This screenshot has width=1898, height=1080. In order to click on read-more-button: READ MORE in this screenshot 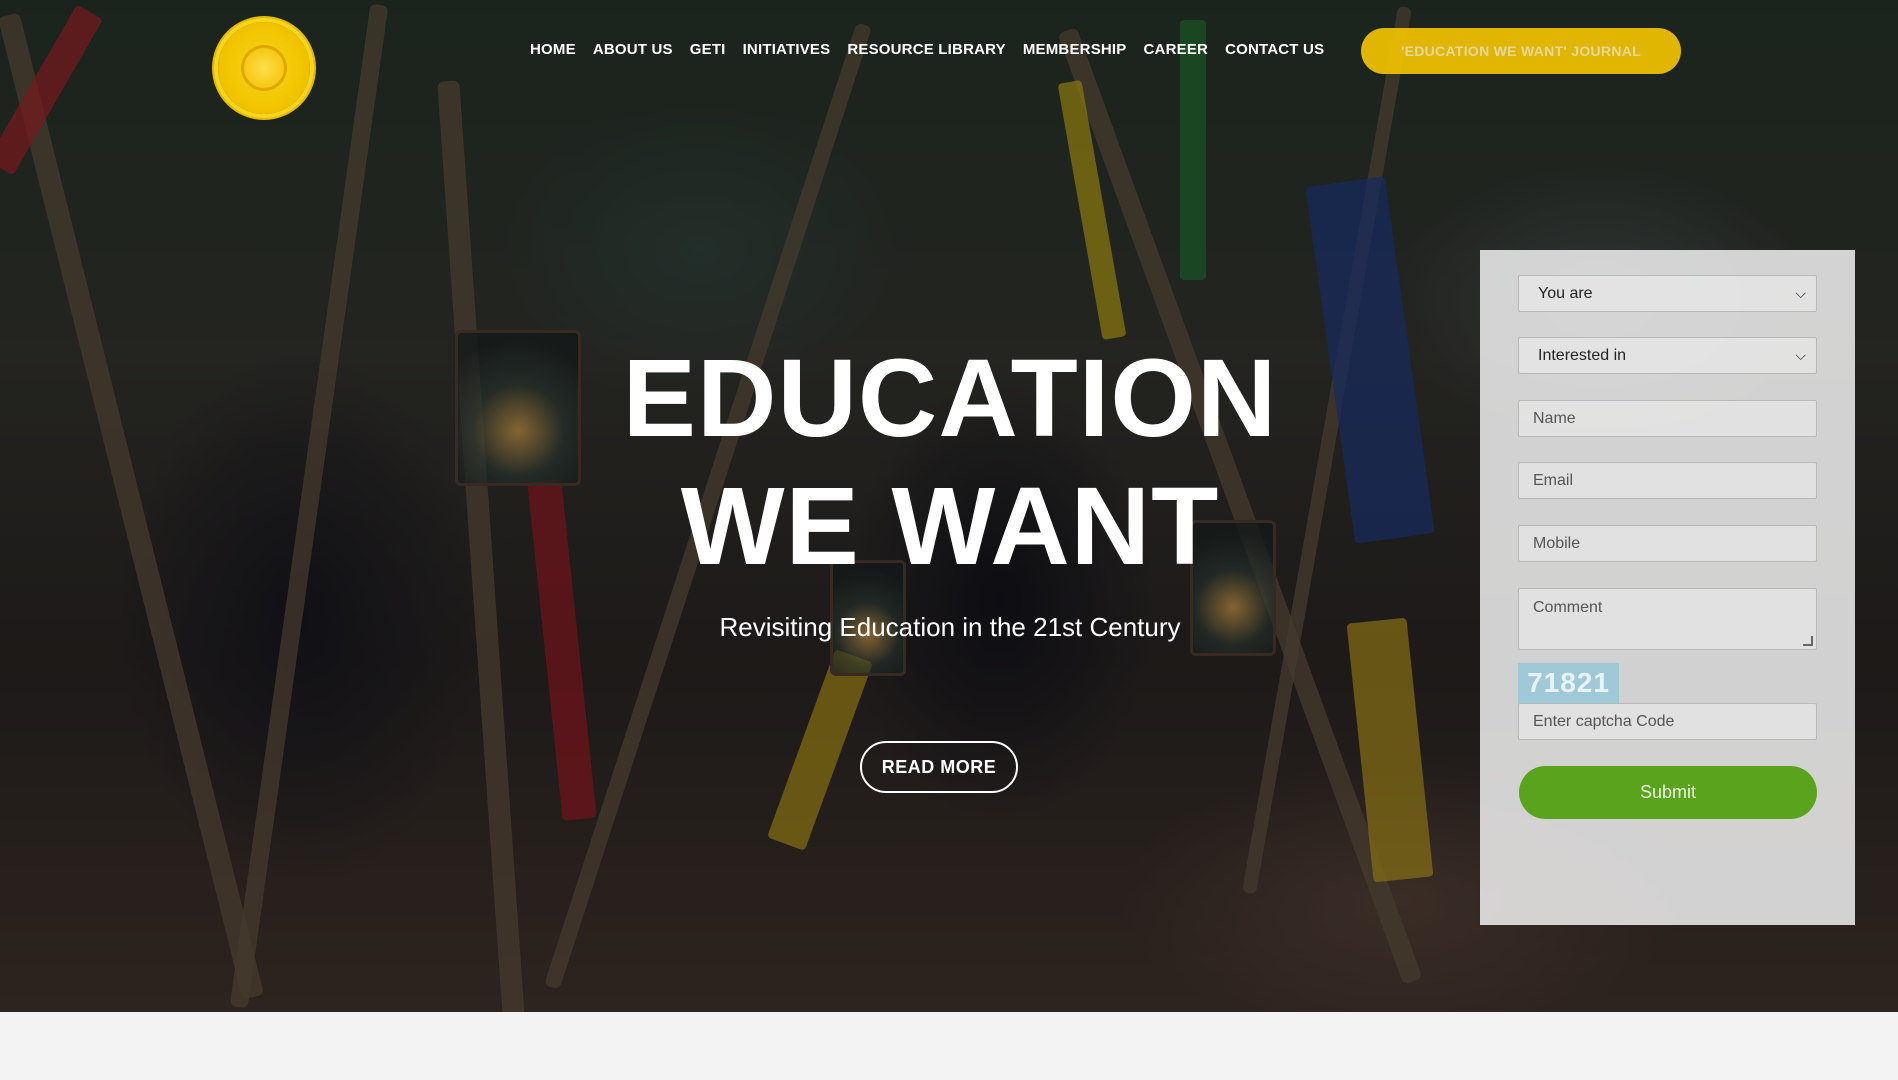, I will do `click(939, 767)`.